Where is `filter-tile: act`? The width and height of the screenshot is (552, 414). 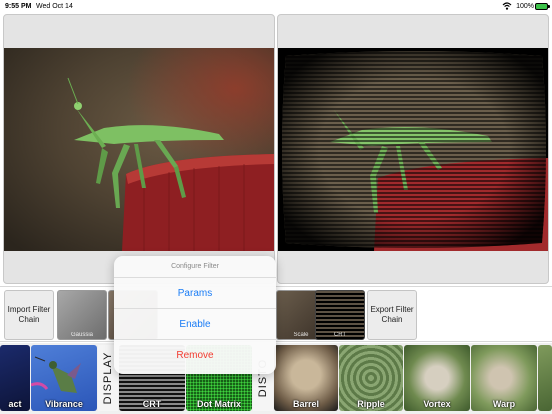
filter-tile: act is located at coordinates (15, 378).